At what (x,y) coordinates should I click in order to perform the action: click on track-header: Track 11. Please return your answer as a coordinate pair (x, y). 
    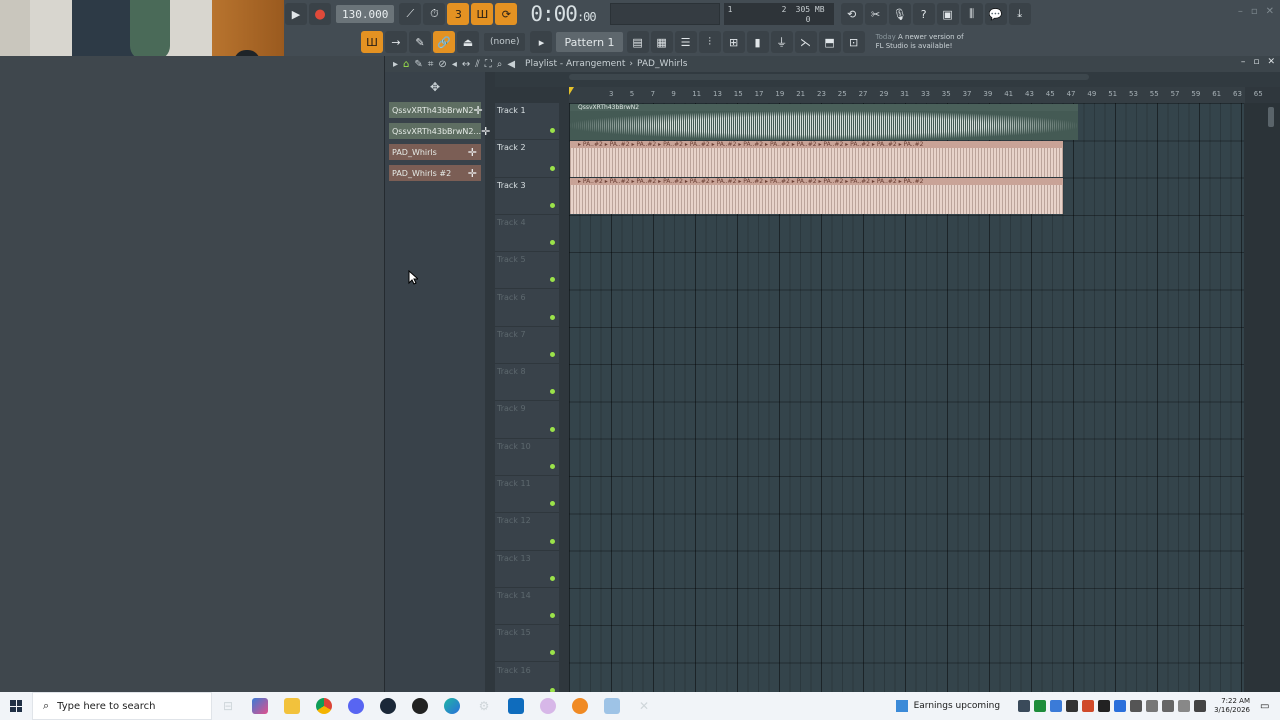
    Looking at the image, I should click on (527, 495).